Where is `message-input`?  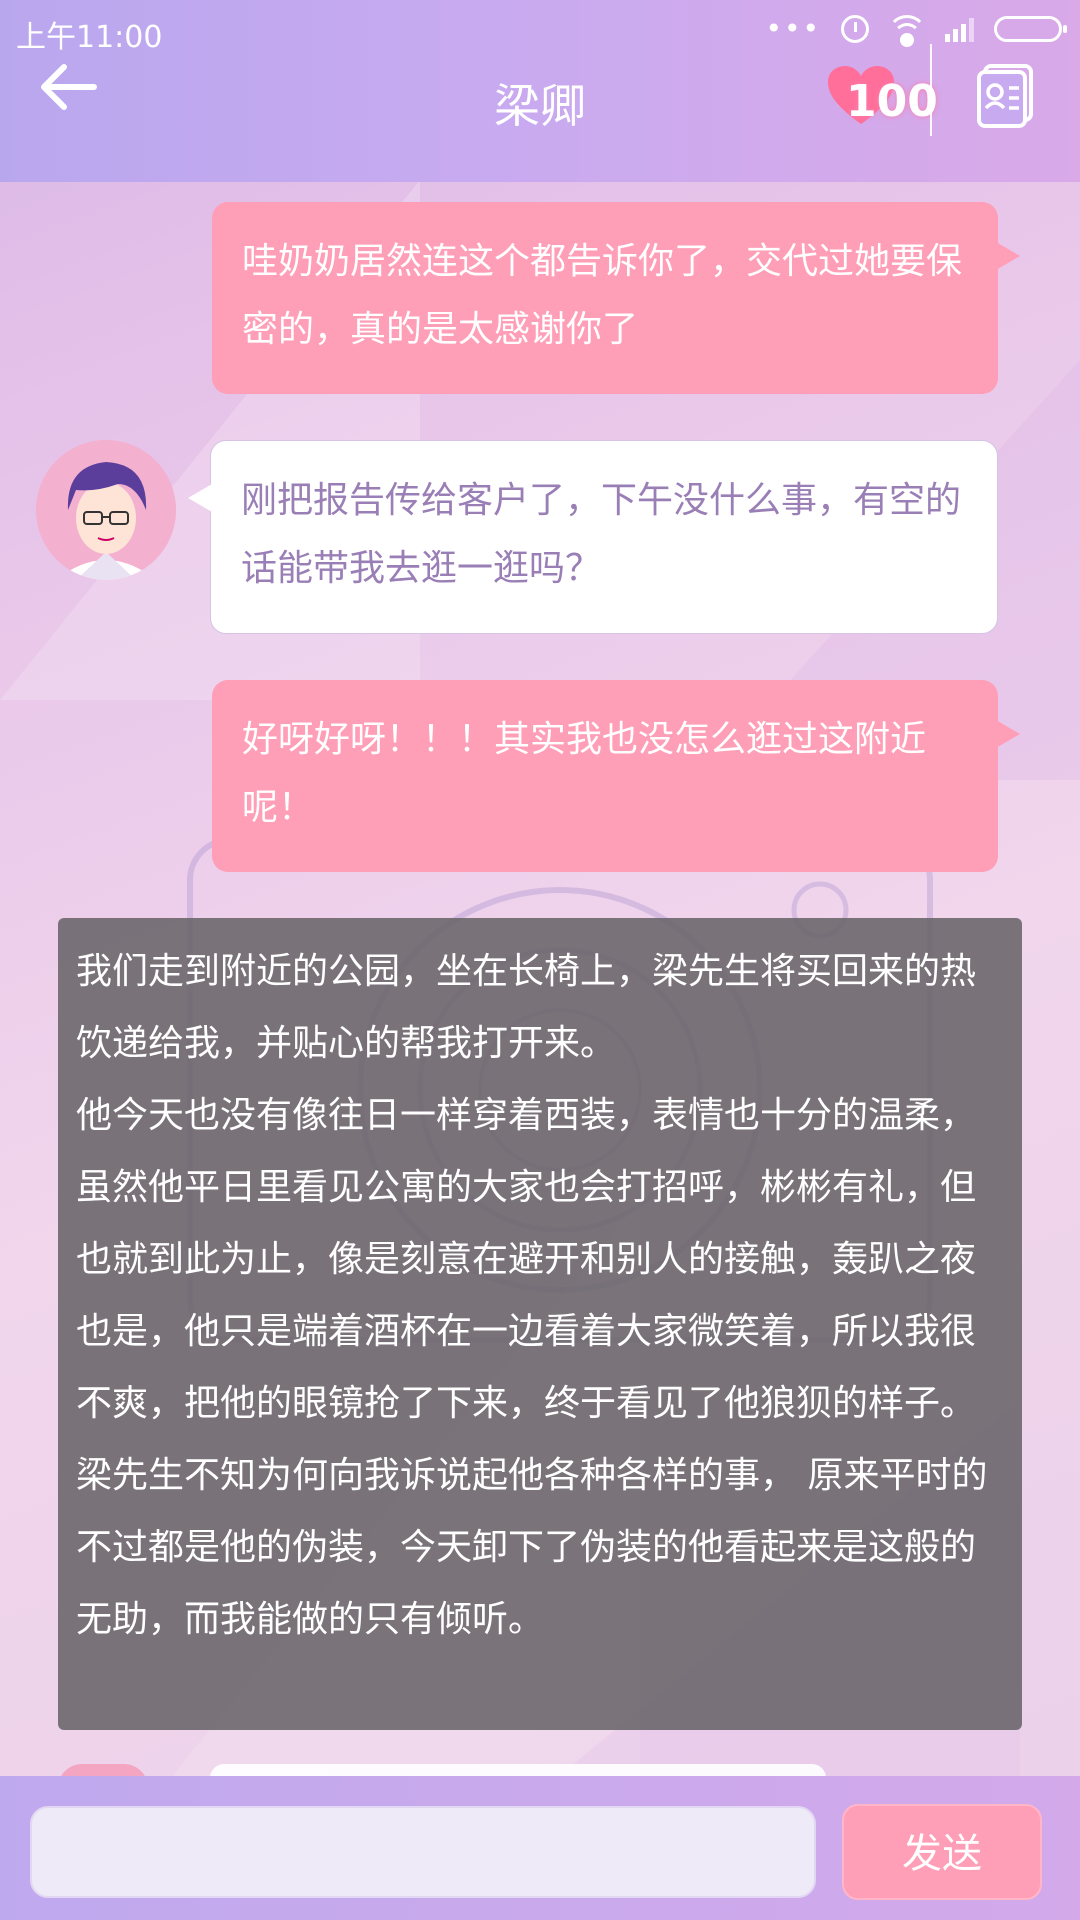
message-input is located at coordinates (423, 1852).